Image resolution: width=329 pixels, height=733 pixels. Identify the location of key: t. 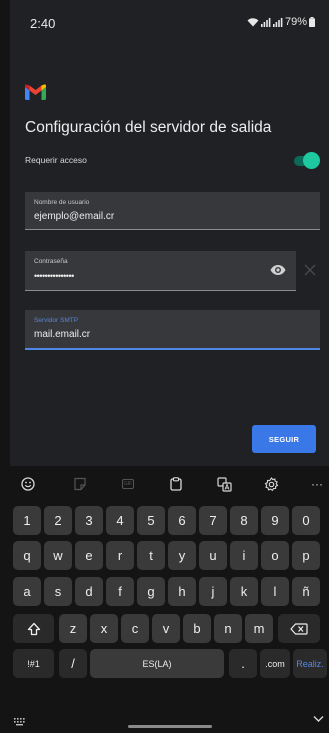
(151, 555).